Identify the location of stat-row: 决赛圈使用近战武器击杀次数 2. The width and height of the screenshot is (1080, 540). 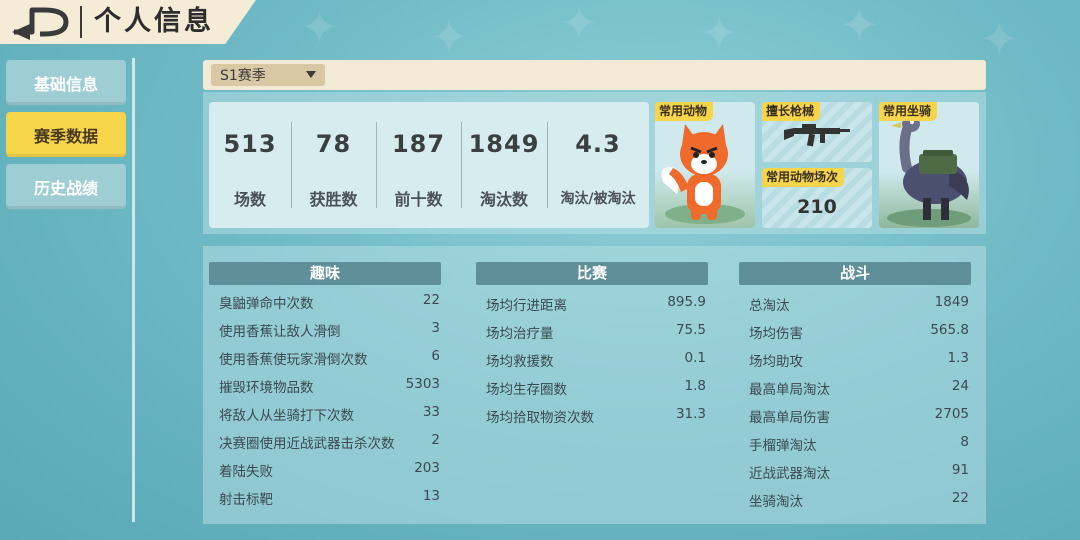
(329, 443).